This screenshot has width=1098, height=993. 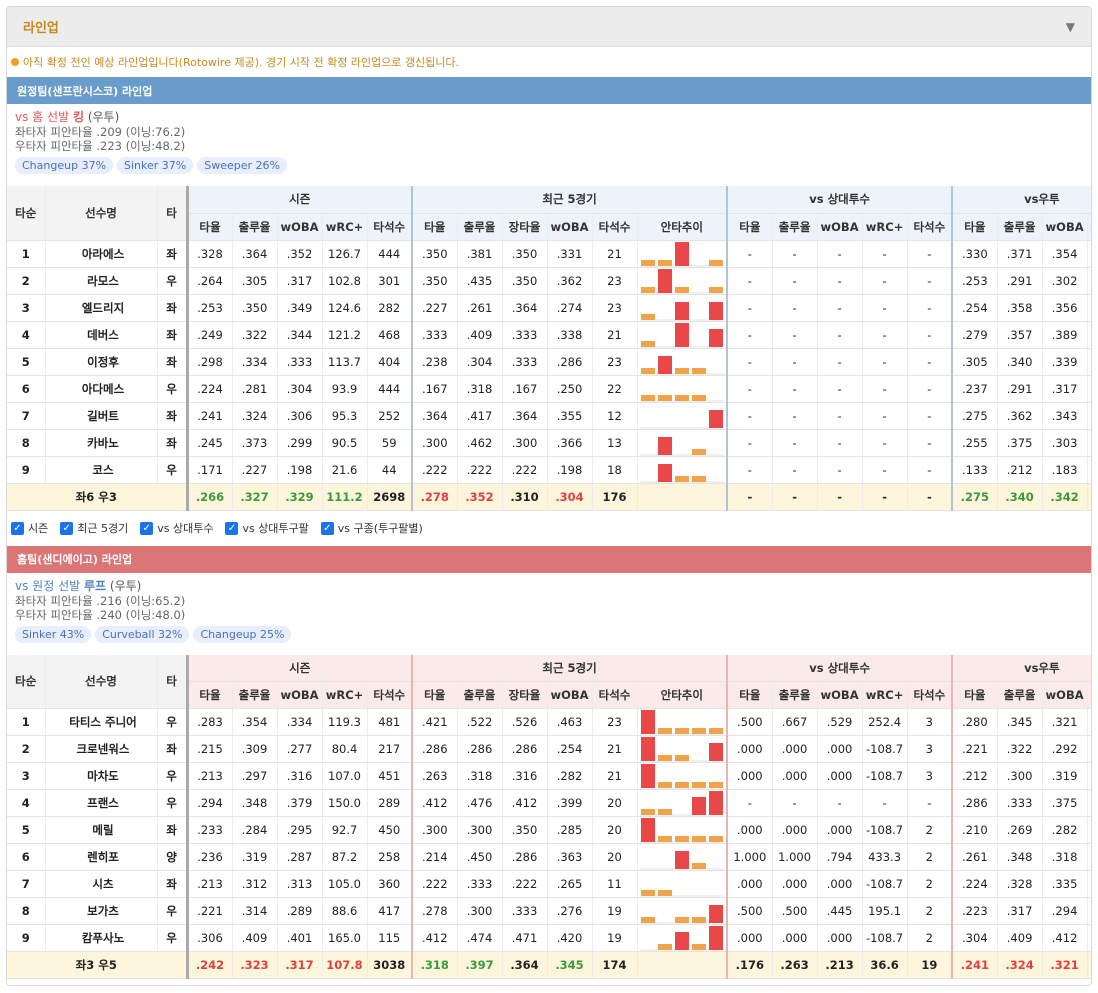 I want to click on player-name: 메릴, so click(x=101, y=830).